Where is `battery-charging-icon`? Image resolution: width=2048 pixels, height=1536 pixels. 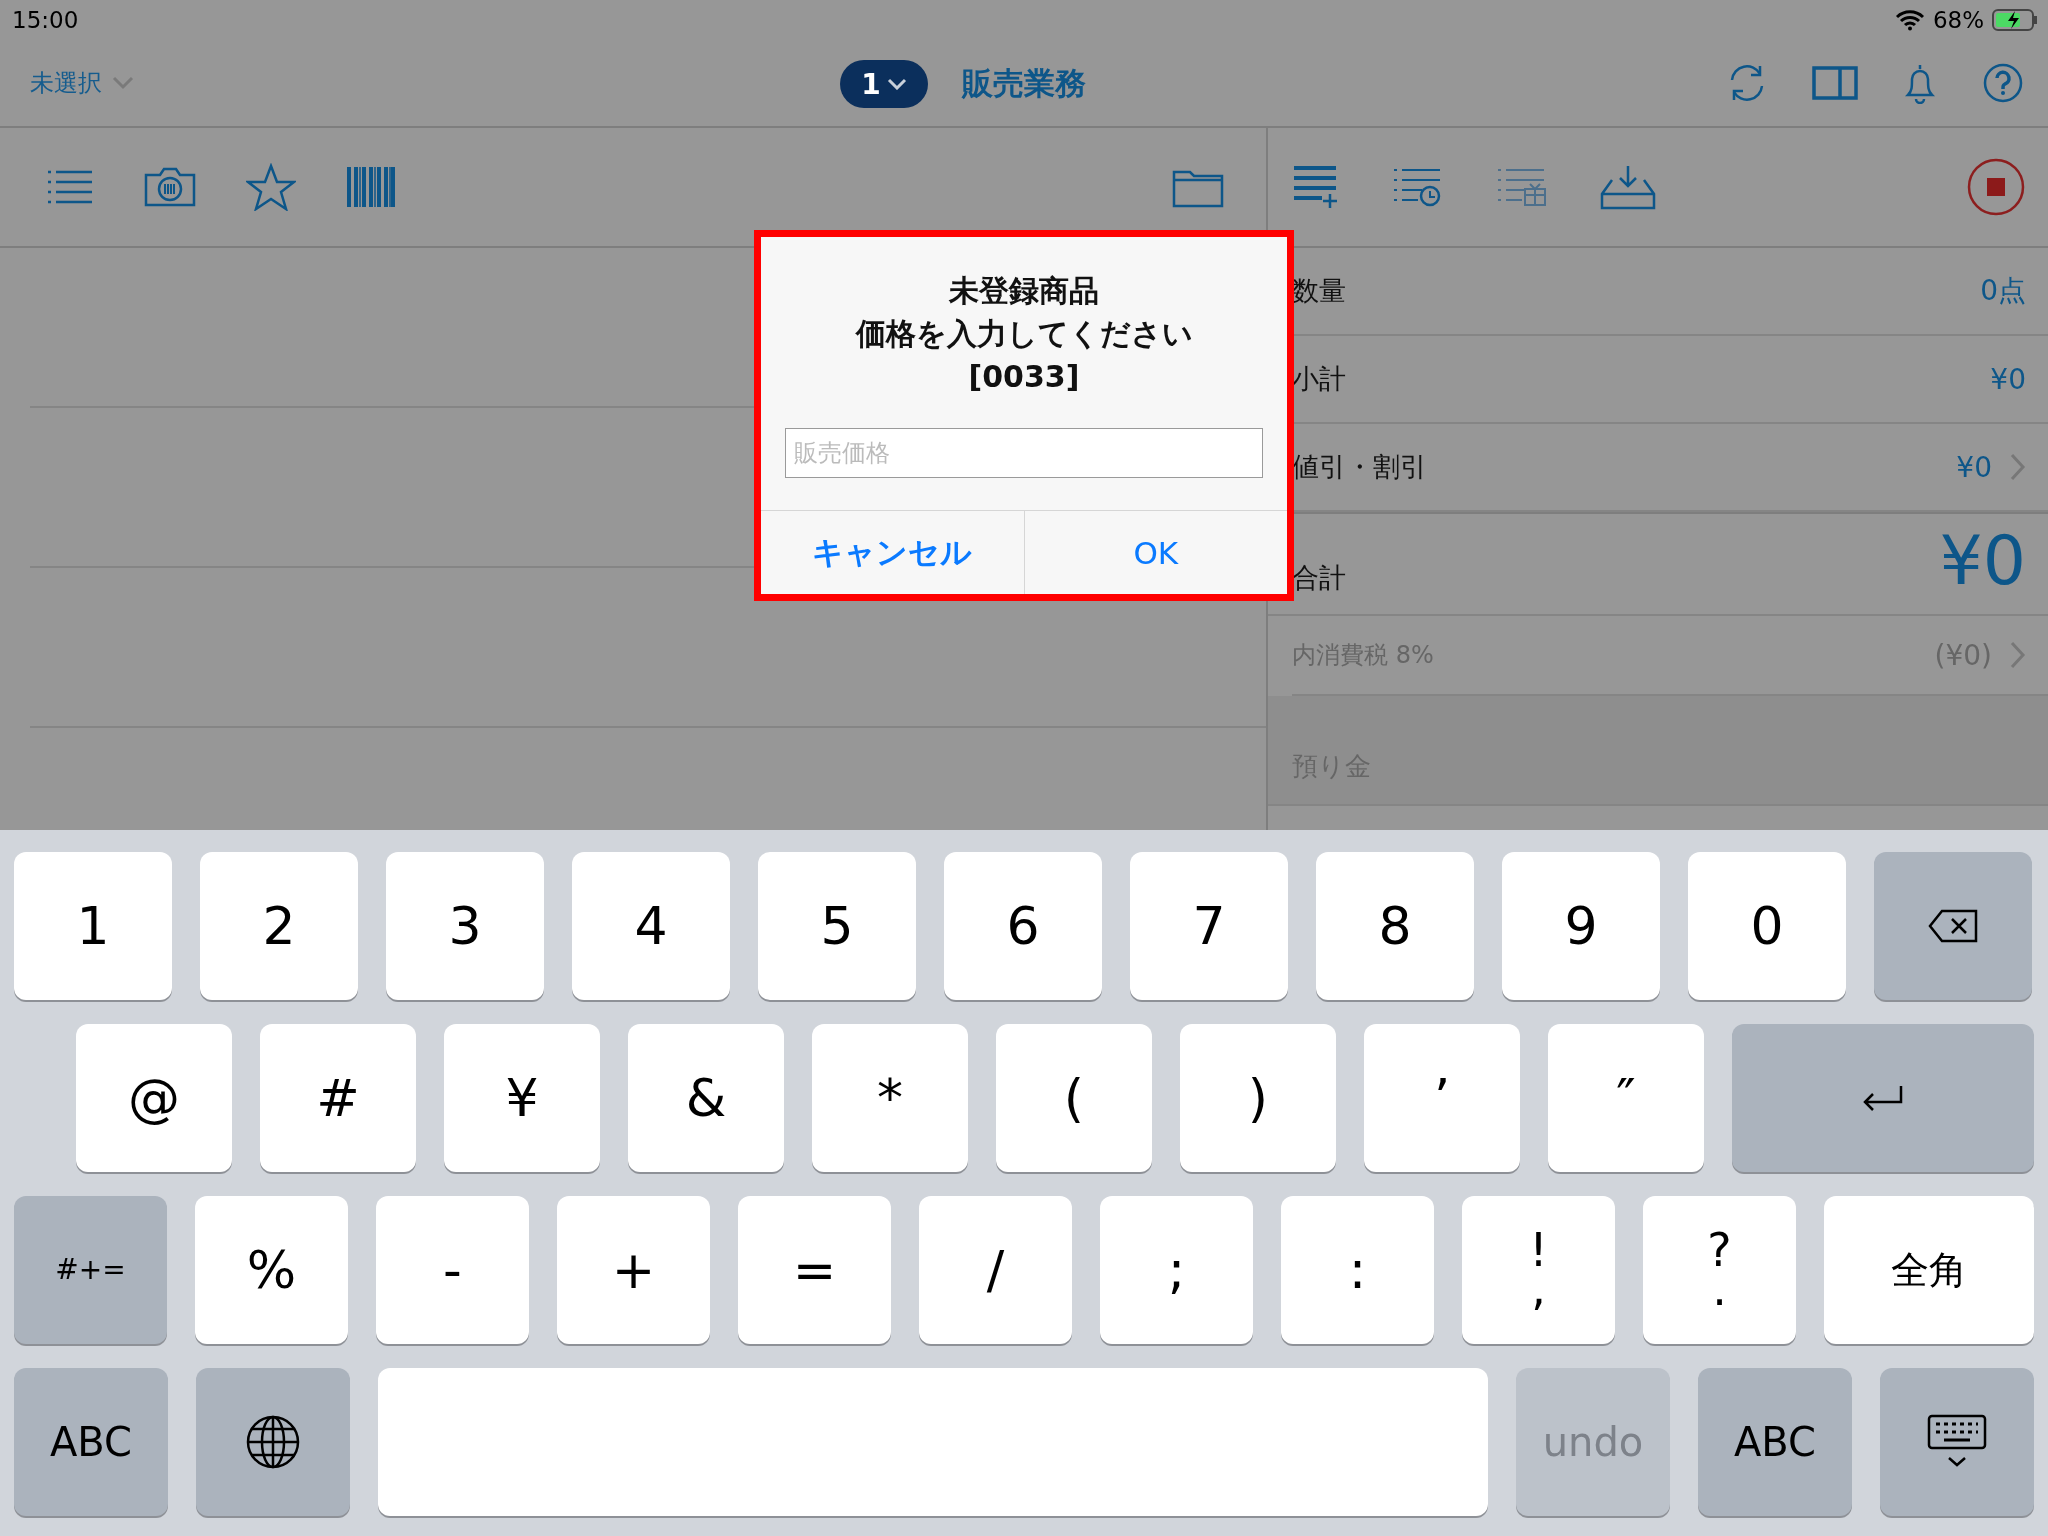
battery-charging-icon is located at coordinates (2015, 20).